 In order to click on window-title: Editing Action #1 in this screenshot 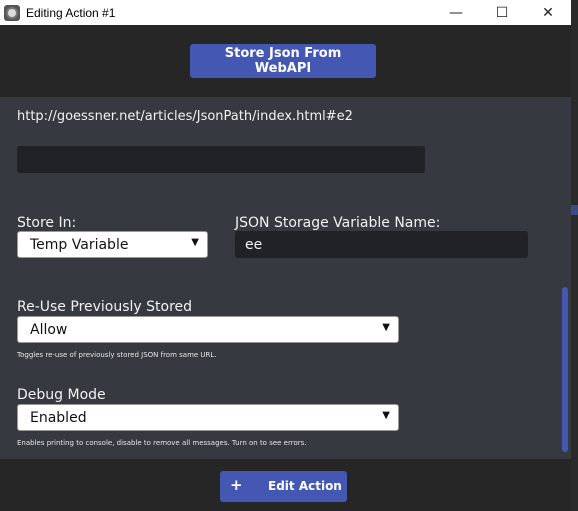, I will do `click(71, 12)`.